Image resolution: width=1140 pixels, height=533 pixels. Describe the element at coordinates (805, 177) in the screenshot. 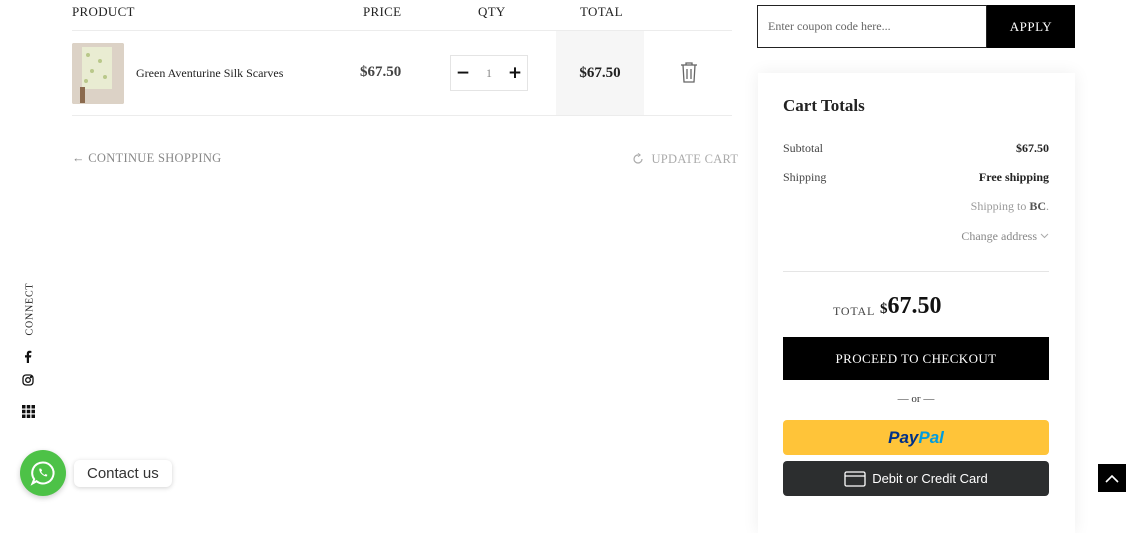

I see `shipping-label: Shipping` at that location.